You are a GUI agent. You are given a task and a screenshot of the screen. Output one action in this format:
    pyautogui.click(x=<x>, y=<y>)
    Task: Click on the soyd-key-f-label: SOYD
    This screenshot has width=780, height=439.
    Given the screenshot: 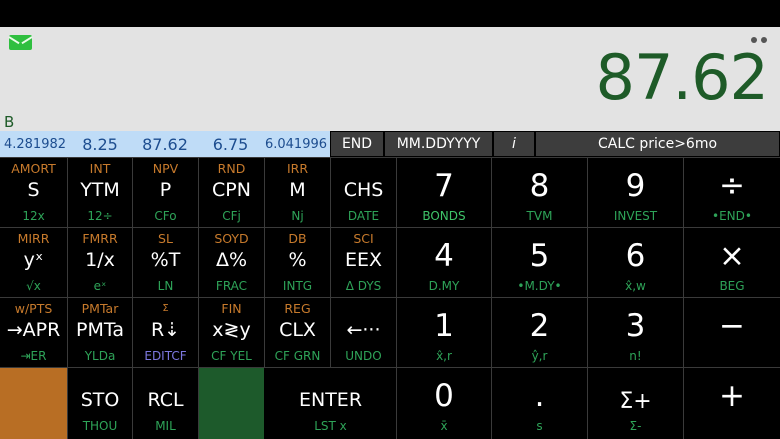 What is the action you would take?
    pyautogui.click(x=231, y=238)
    